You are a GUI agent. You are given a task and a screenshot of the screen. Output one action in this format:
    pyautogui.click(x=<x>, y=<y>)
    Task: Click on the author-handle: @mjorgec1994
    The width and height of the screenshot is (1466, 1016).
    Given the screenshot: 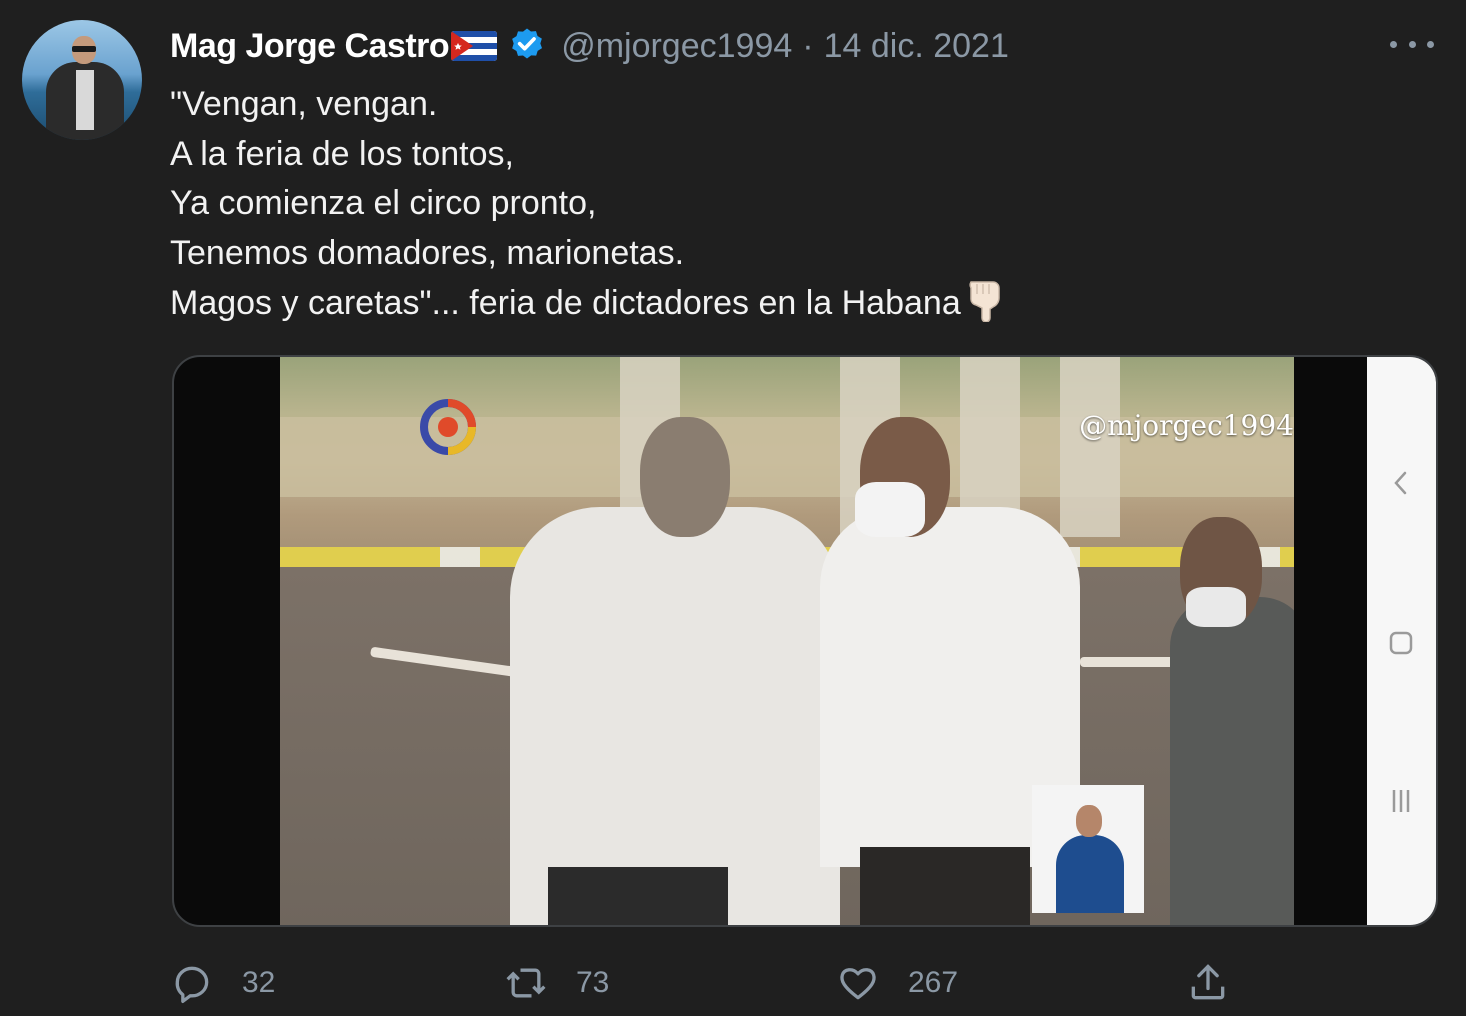 What is the action you would take?
    pyautogui.click(x=676, y=46)
    